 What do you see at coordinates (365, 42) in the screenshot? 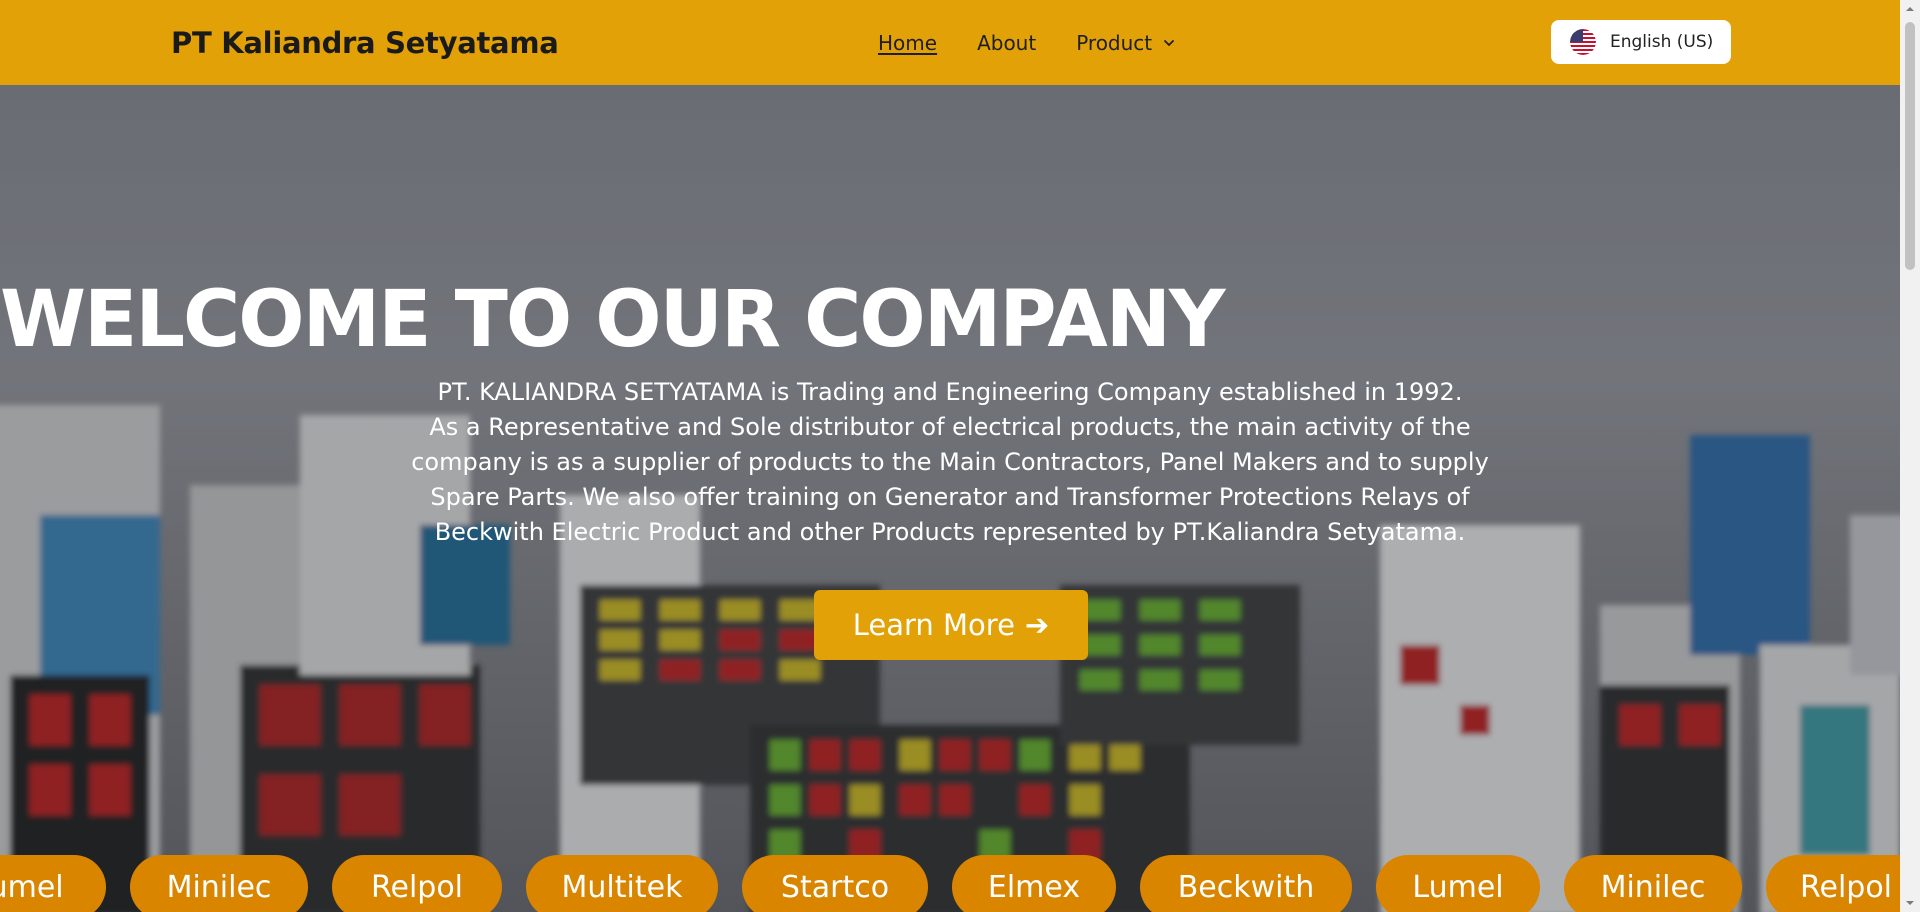
I see `brand-logo-text: PT Kaliandra Setyatama` at bounding box center [365, 42].